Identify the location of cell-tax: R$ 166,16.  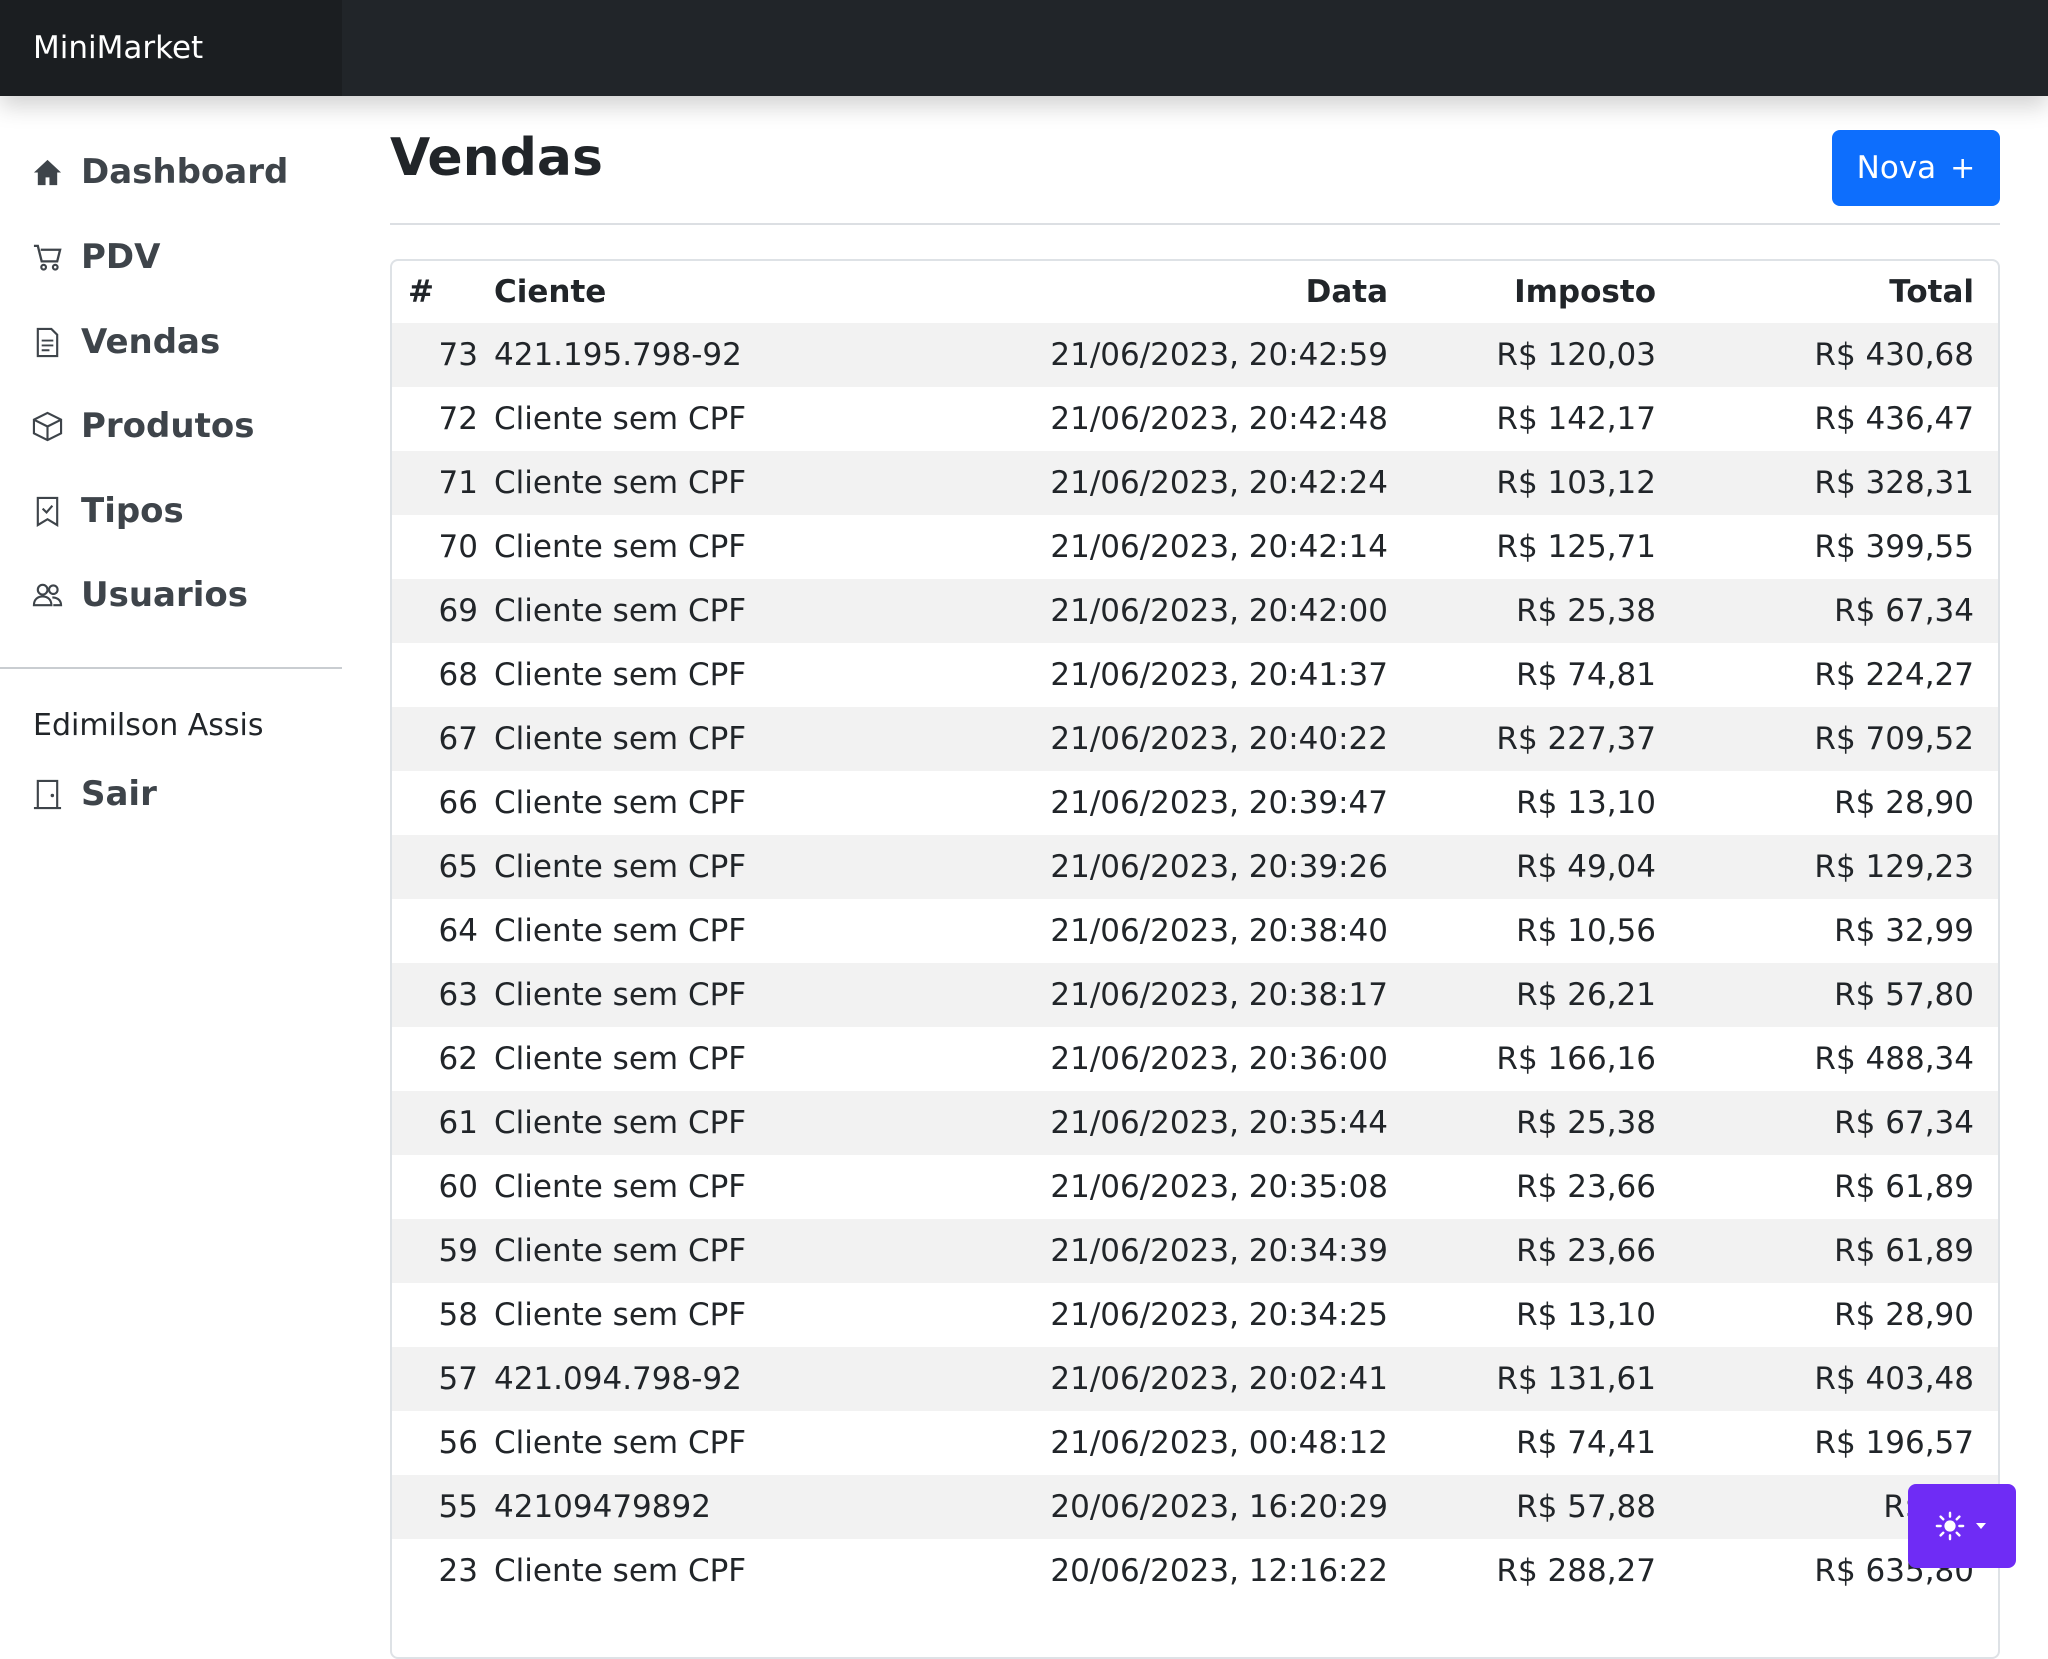
(1576, 1059).